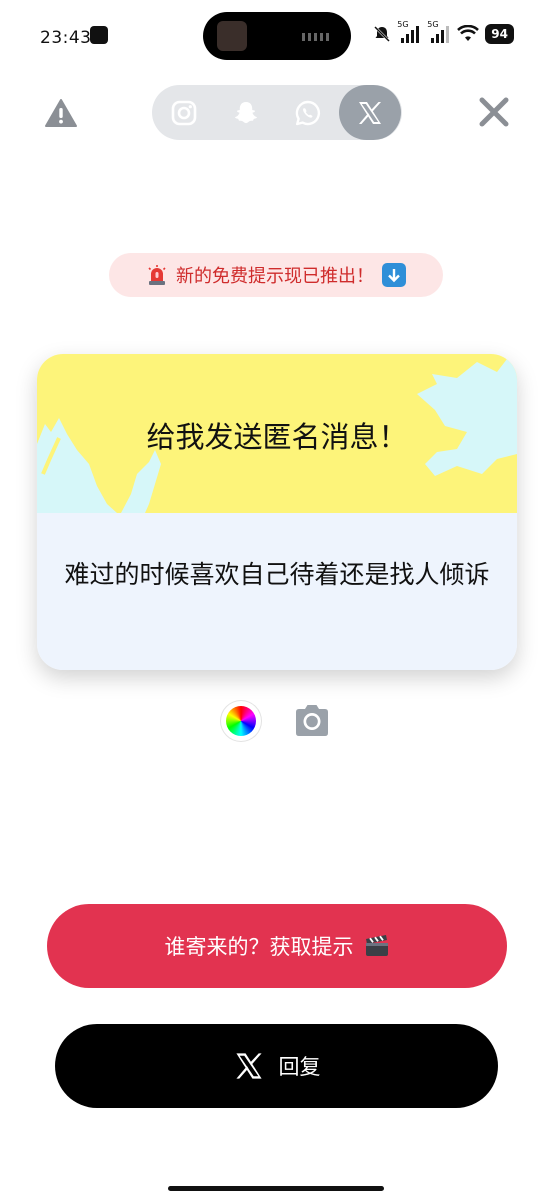  What do you see at coordinates (499, 34) in the screenshot?
I see `battery-indicator: 94` at bounding box center [499, 34].